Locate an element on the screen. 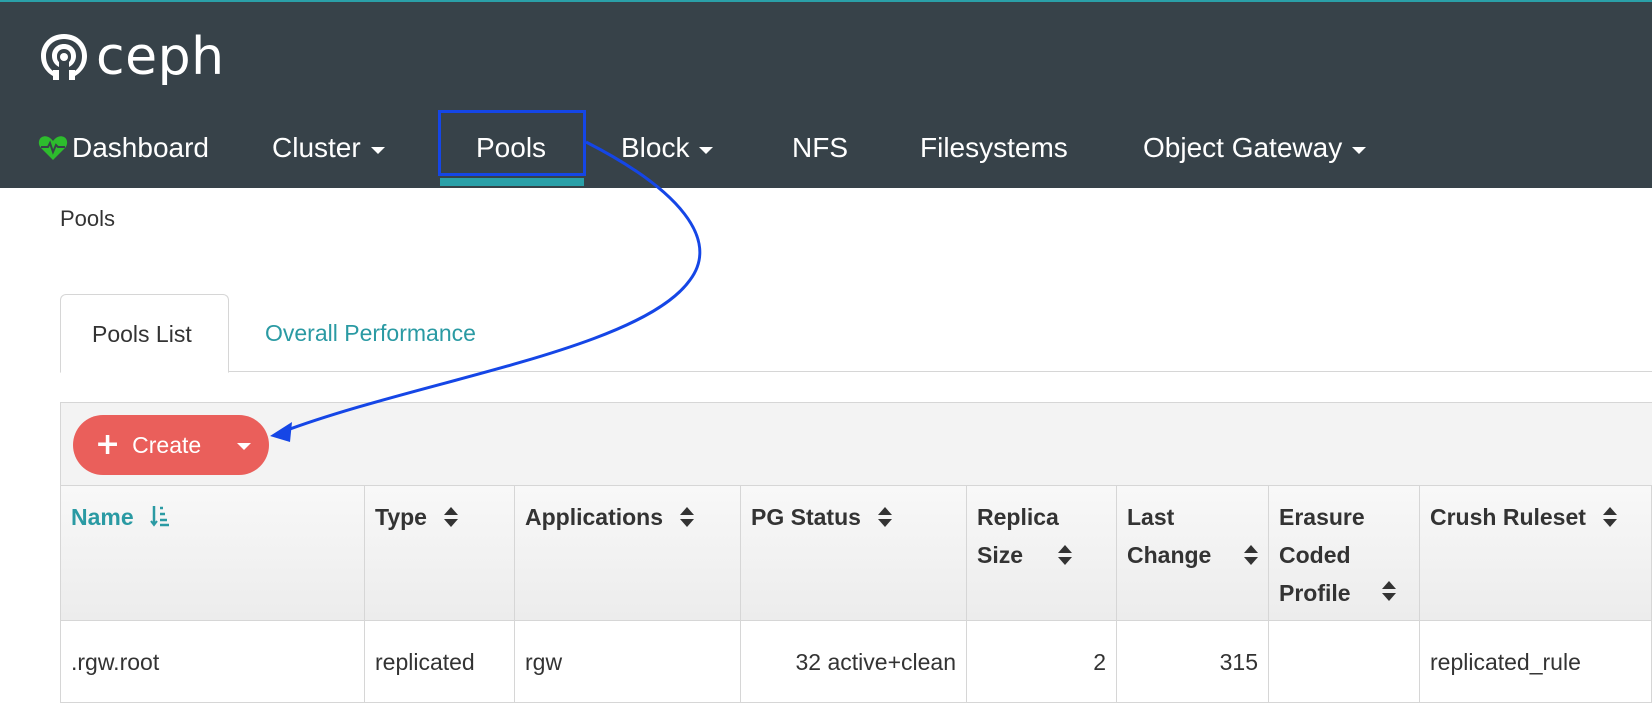 This screenshot has height=708, width=1652. nav-filesystems-label: Filesystems is located at coordinates (994, 147).